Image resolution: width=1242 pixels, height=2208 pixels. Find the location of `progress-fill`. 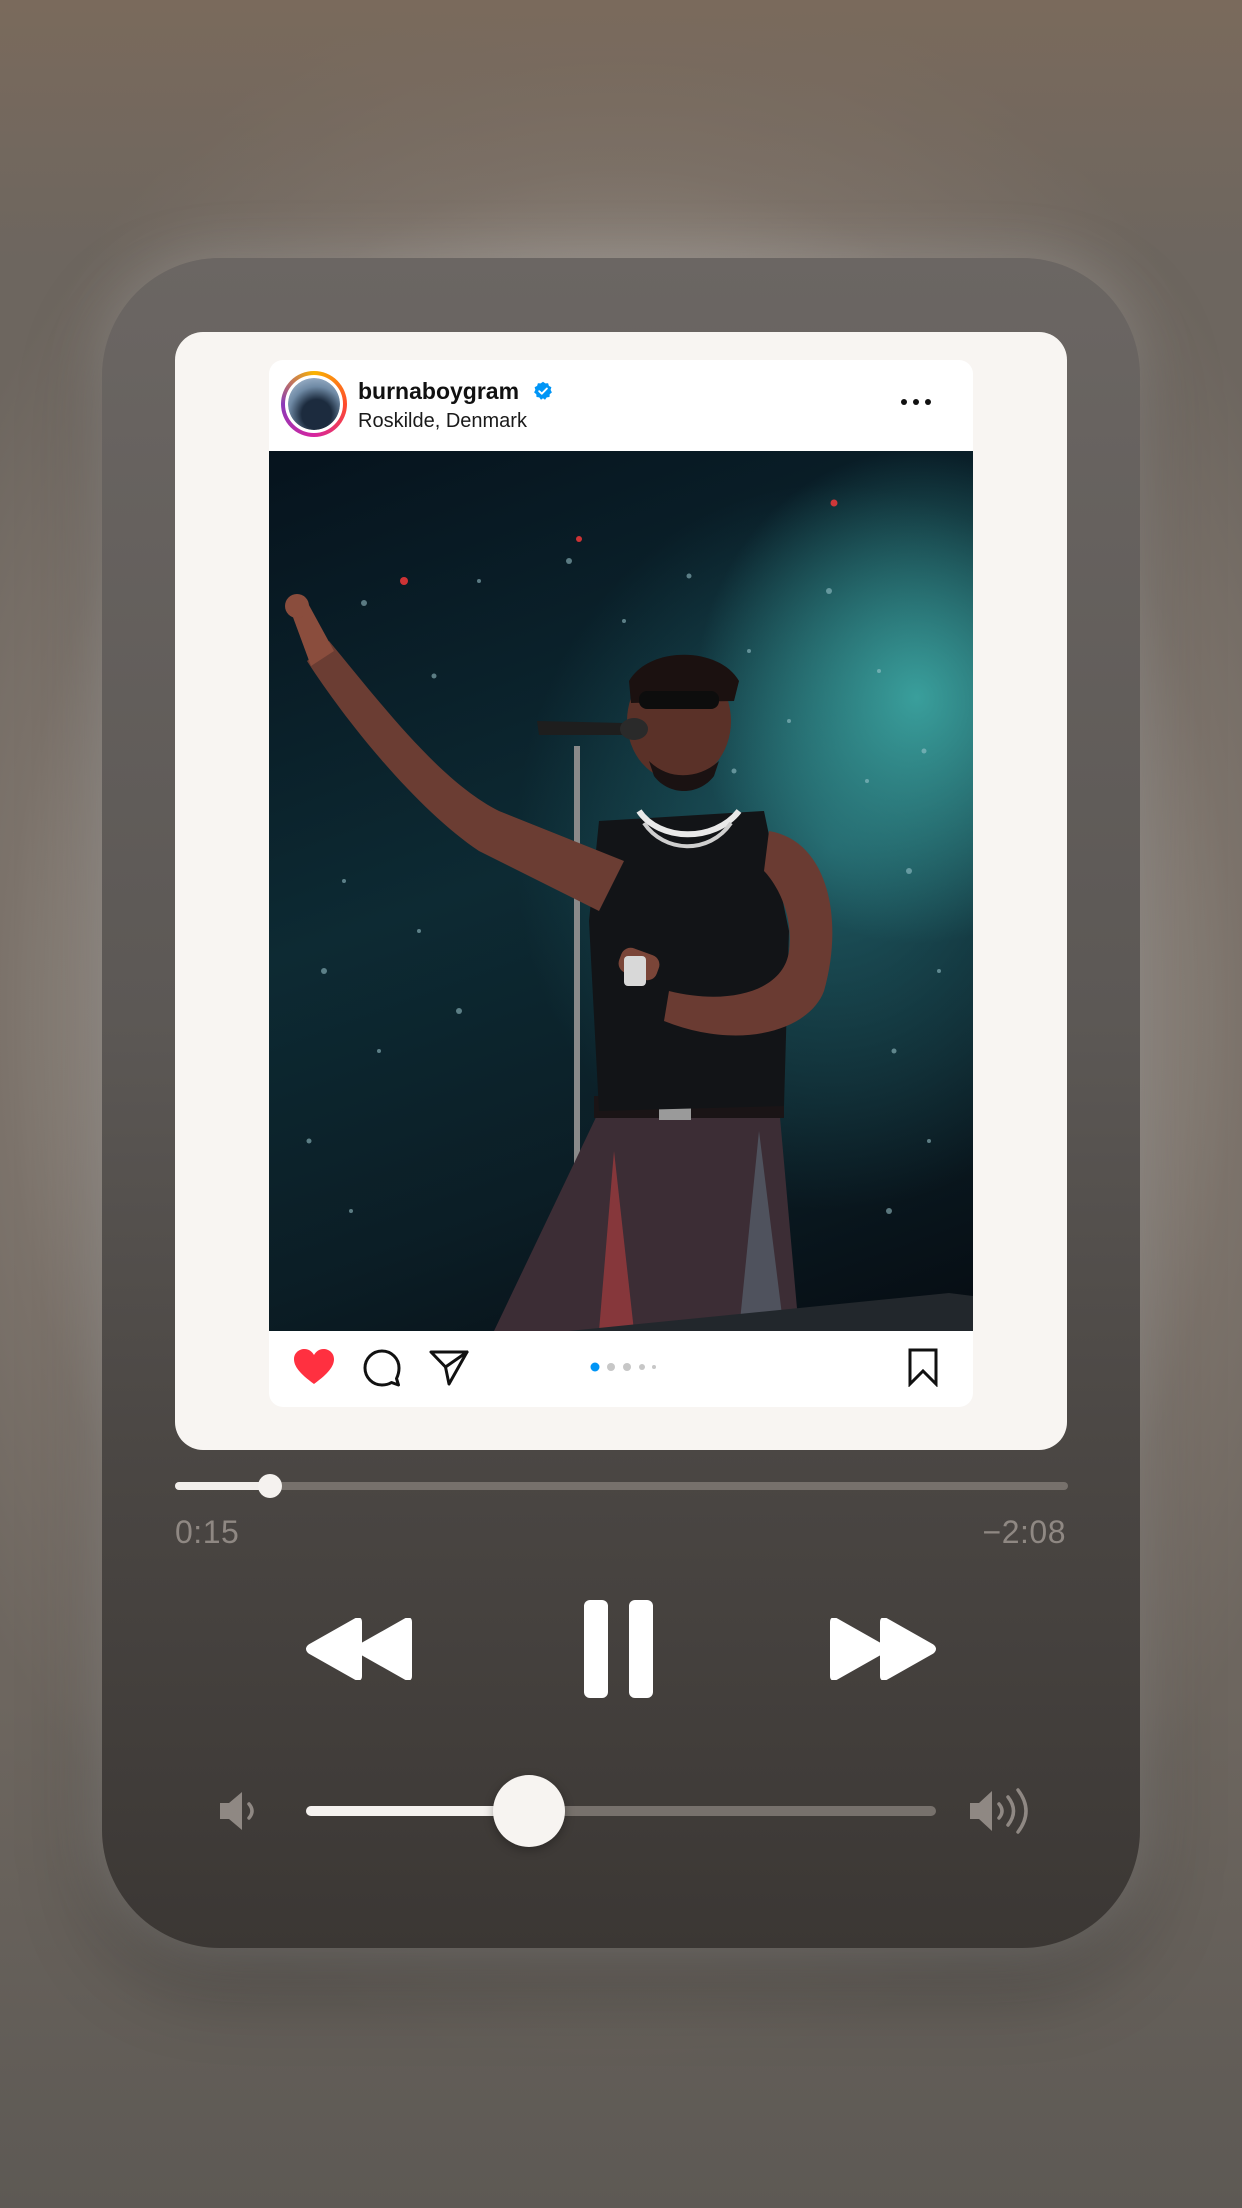

progress-fill is located at coordinates (222, 1486).